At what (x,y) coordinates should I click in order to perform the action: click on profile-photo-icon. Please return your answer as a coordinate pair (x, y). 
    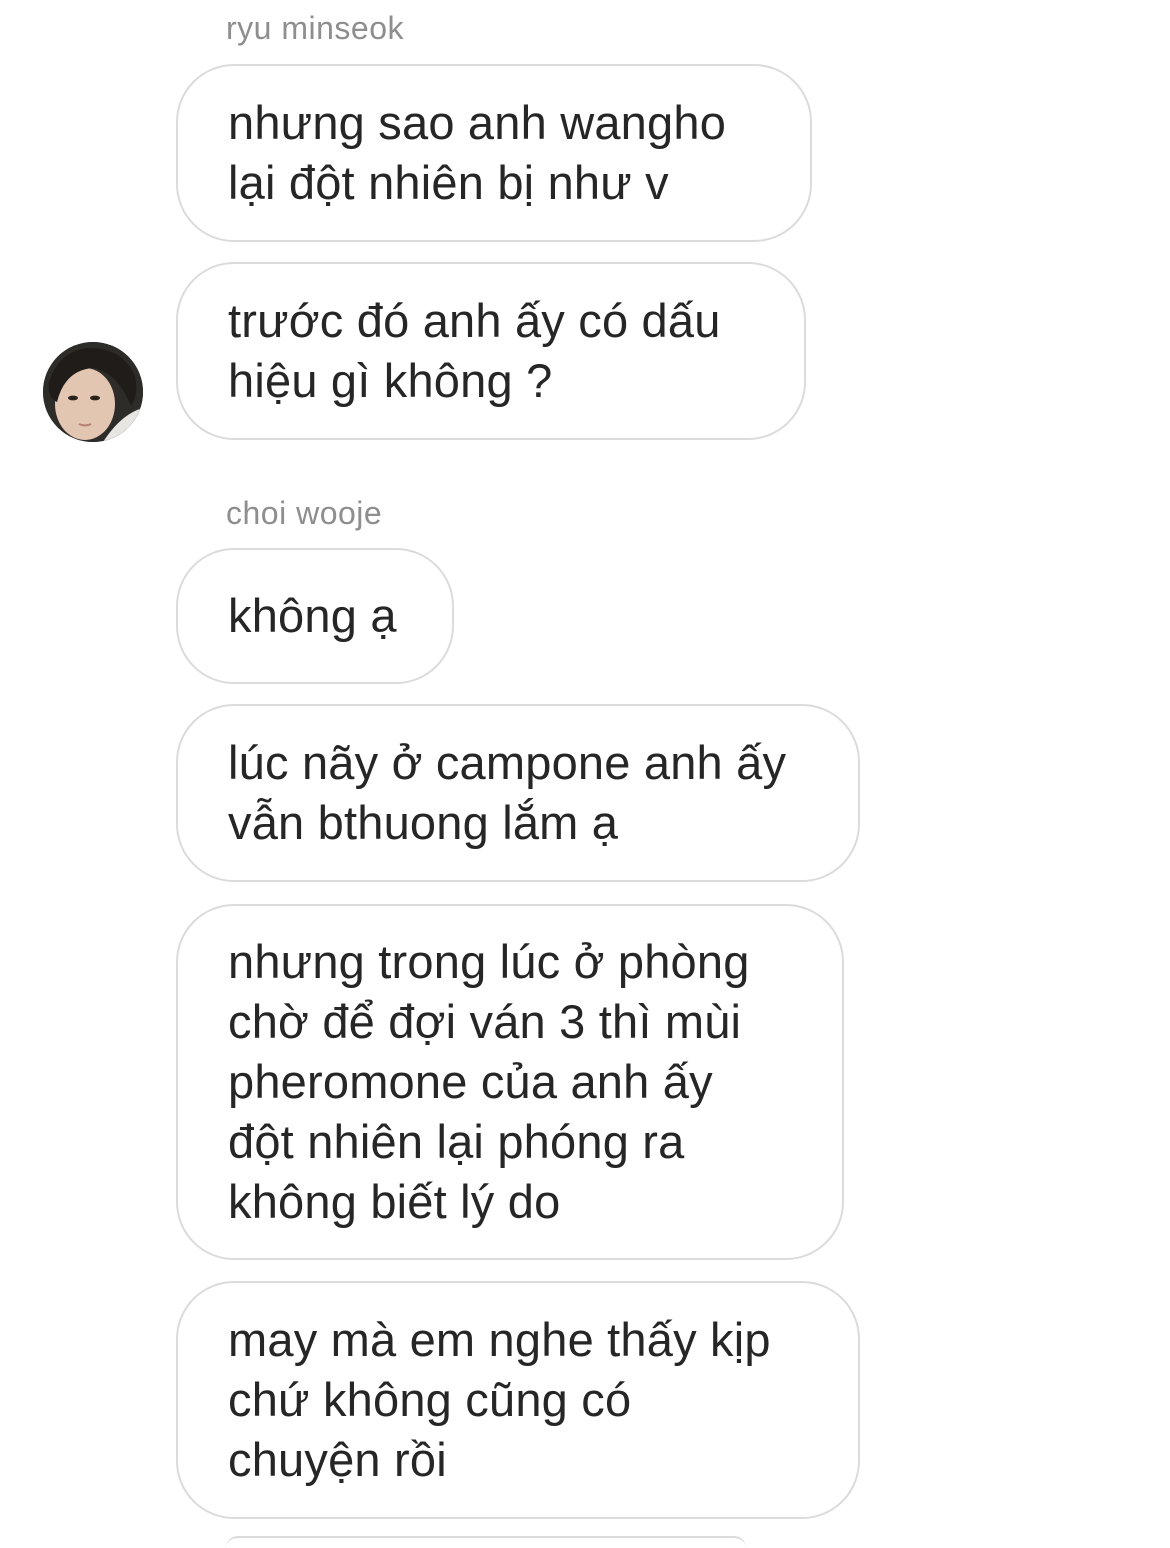
    Looking at the image, I should click on (93, 392).